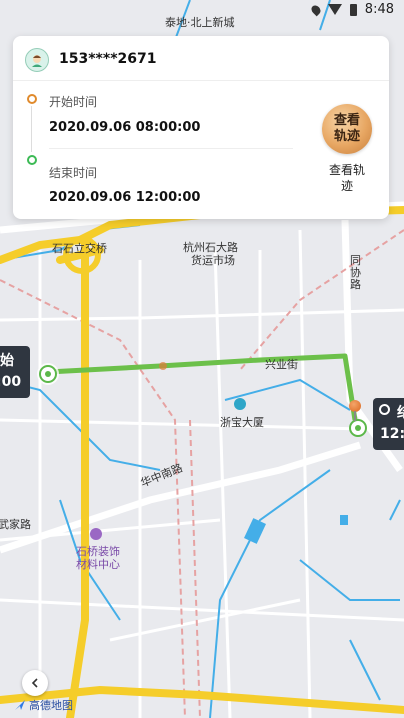 The image size is (404, 718). I want to click on view-track-button-line2: 轨迹, so click(346, 136).